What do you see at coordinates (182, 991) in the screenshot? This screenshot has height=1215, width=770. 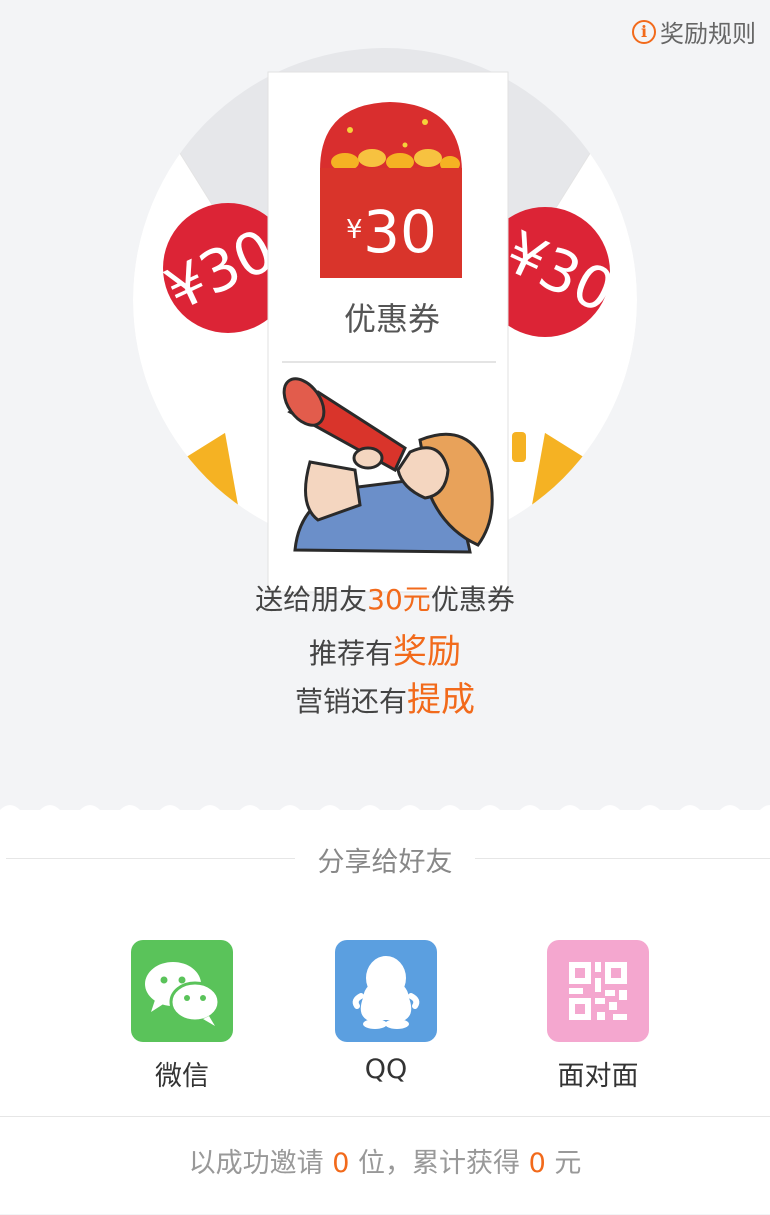 I see `wechat-icon` at bounding box center [182, 991].